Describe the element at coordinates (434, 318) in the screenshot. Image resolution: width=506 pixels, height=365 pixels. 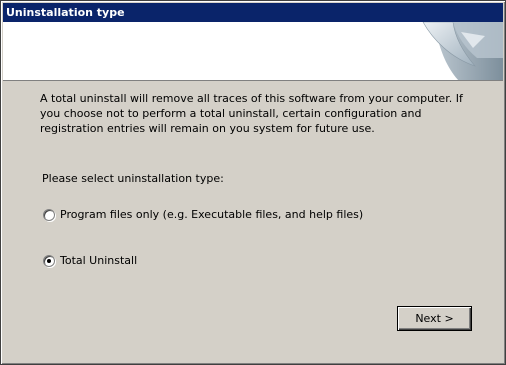
I see `next-button: Next >` at that location.